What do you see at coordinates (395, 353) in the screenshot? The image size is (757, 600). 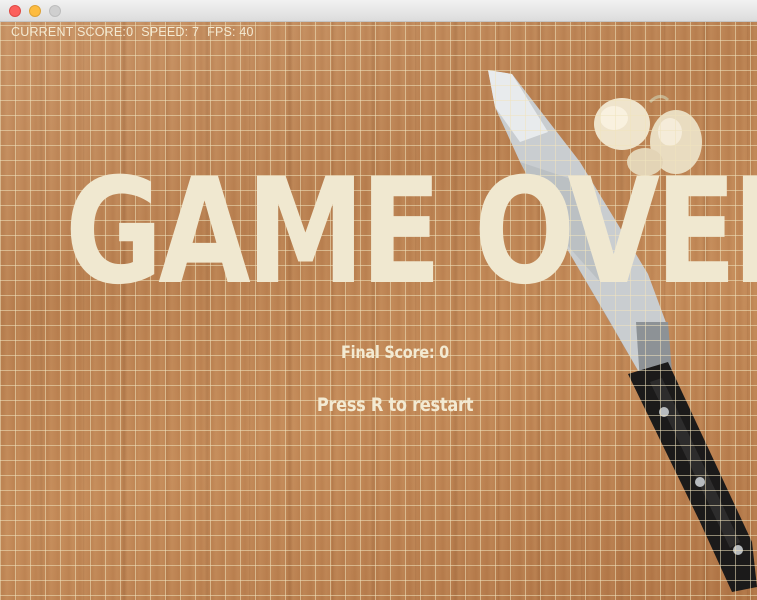 I see `final-score-label: Final Score: 0` at bounding box center [395, 353].